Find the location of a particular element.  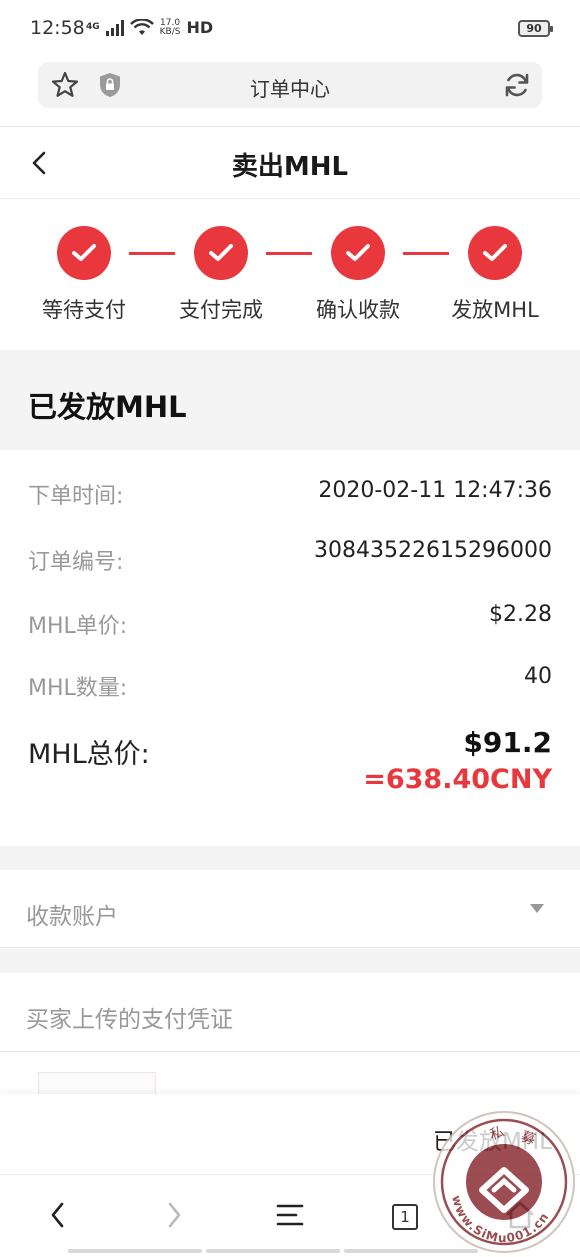

payment-proof-thumbnail is located at coordinates (97, 1084).